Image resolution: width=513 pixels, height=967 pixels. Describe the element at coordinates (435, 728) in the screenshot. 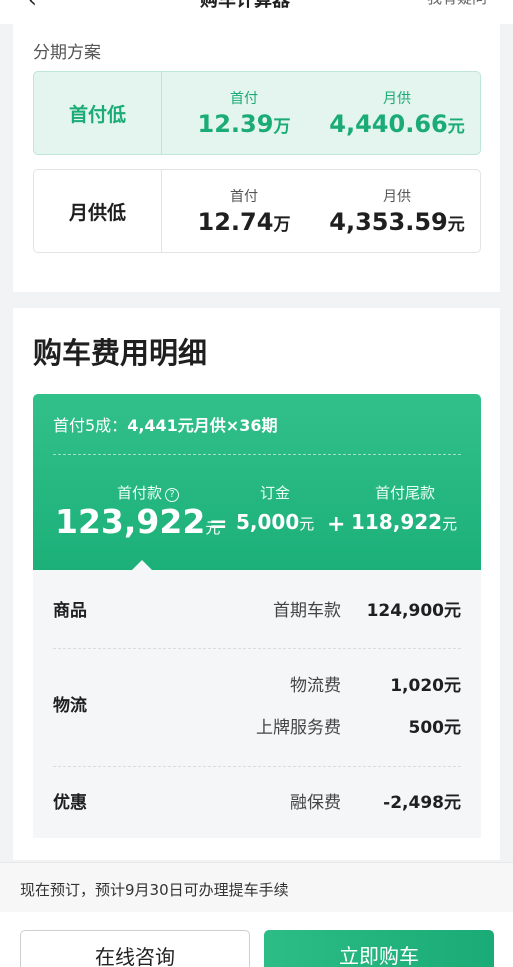

I see `plate-service-fee-value: 500元` at that location.